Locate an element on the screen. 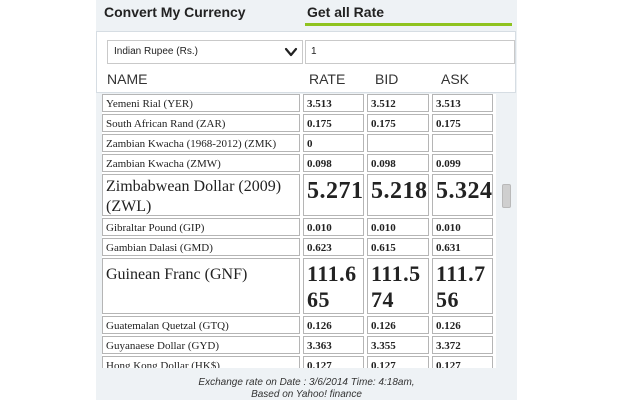  table-row: Guyanaese Dollar (GYD) 3.363 3.355 3.372 is located at coordinates (299, 345).